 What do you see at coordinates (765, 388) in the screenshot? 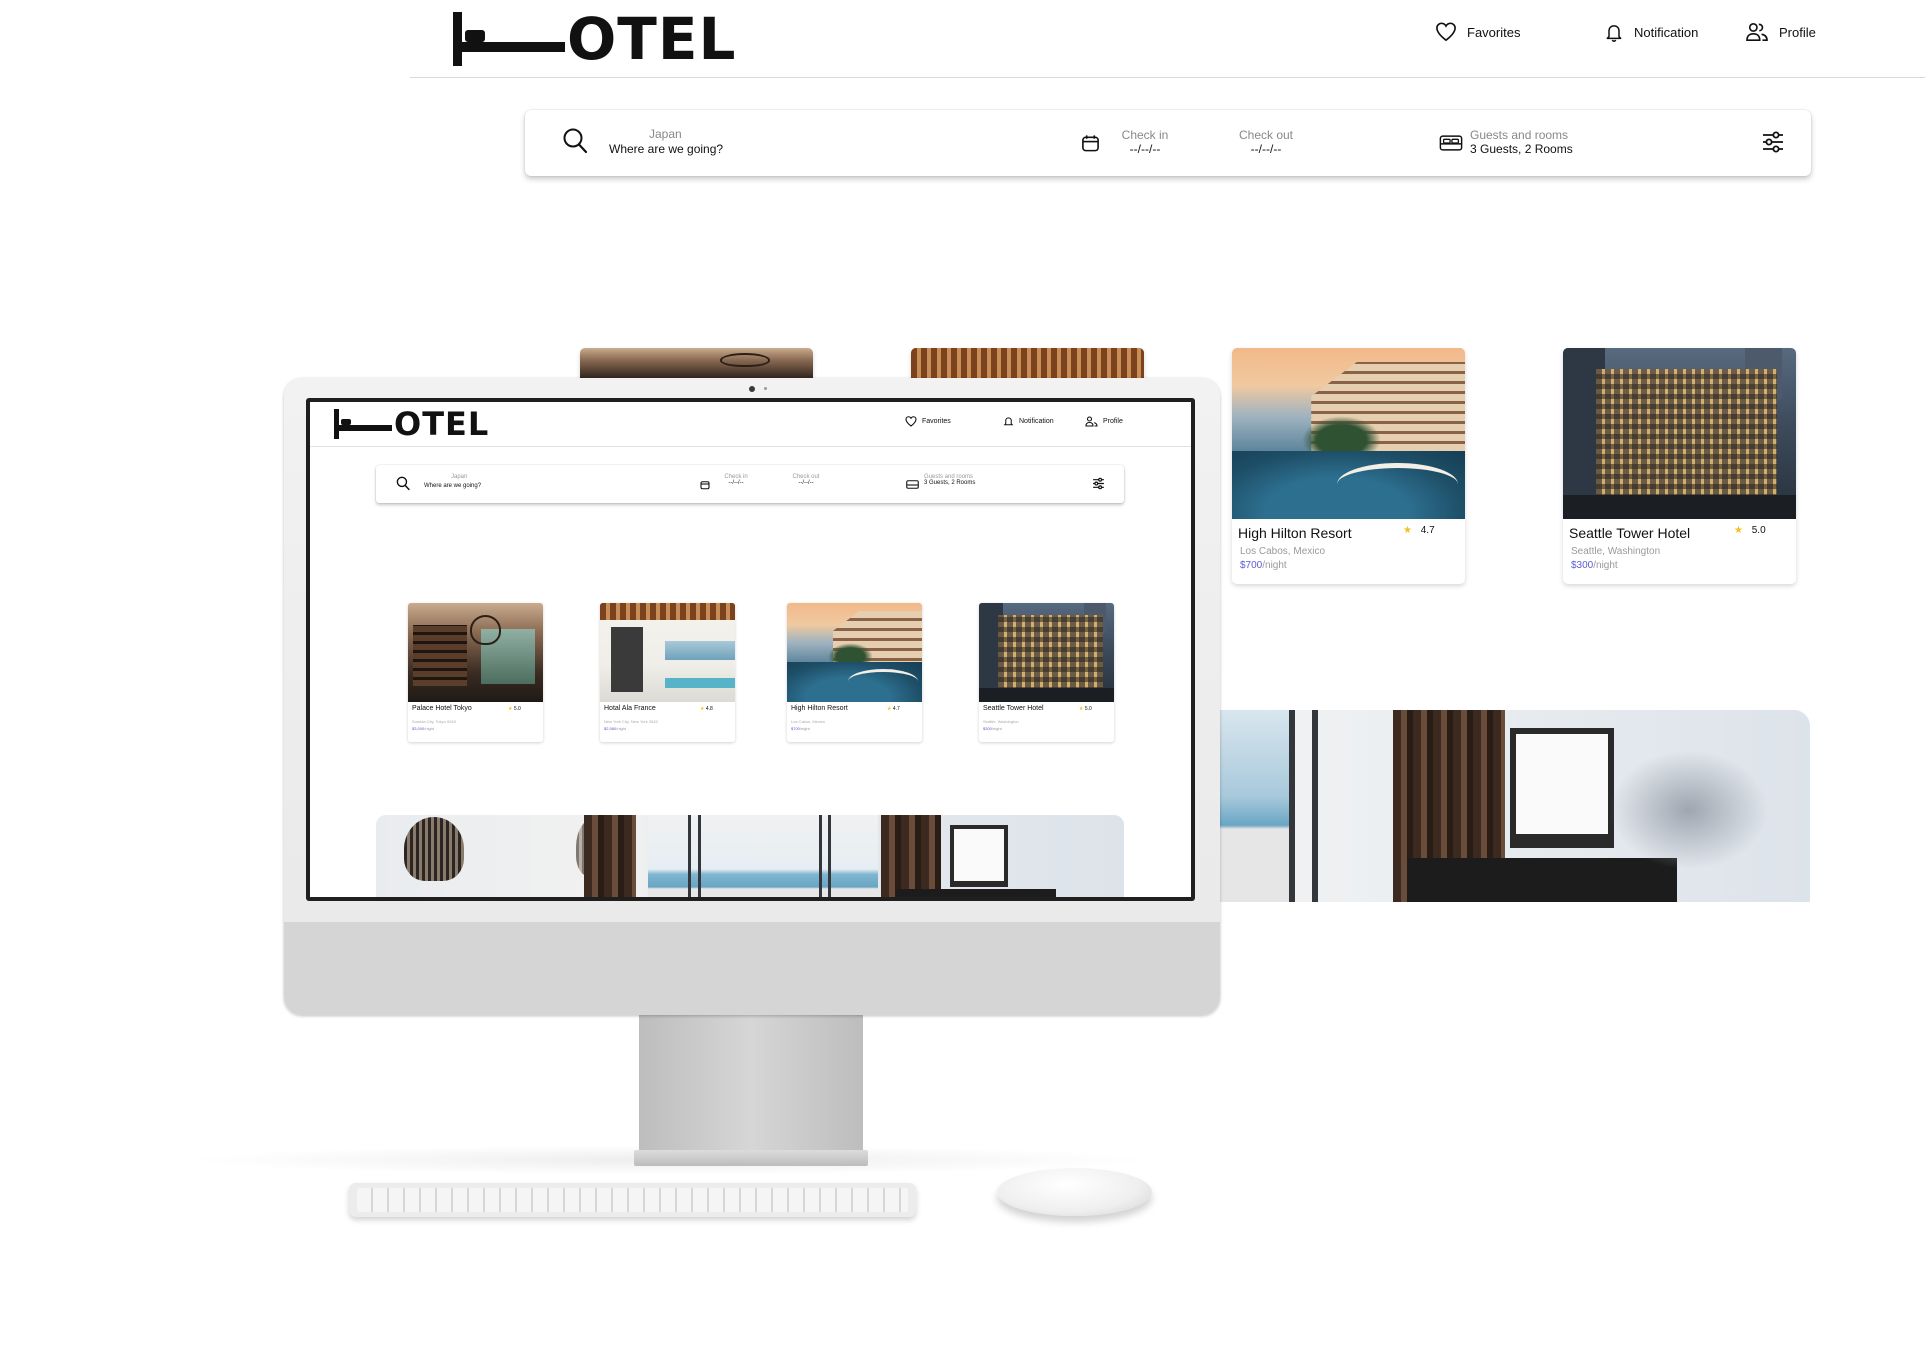
I see `camera-sensor` at bounding box center [765, 388].